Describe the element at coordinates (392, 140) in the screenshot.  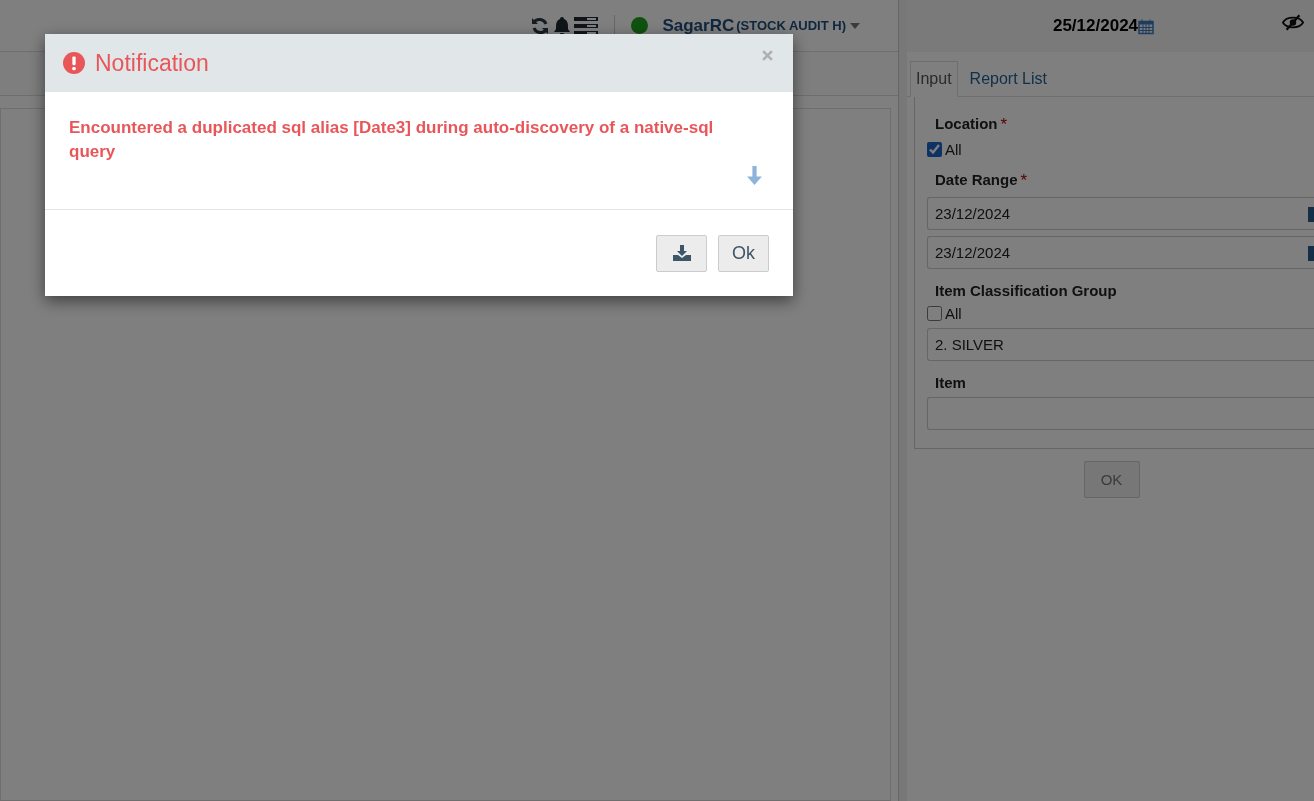
I see `error-message: Encountered a duplicated sql alias [Date3] during auto-discovery of a native-sql query` at that location.